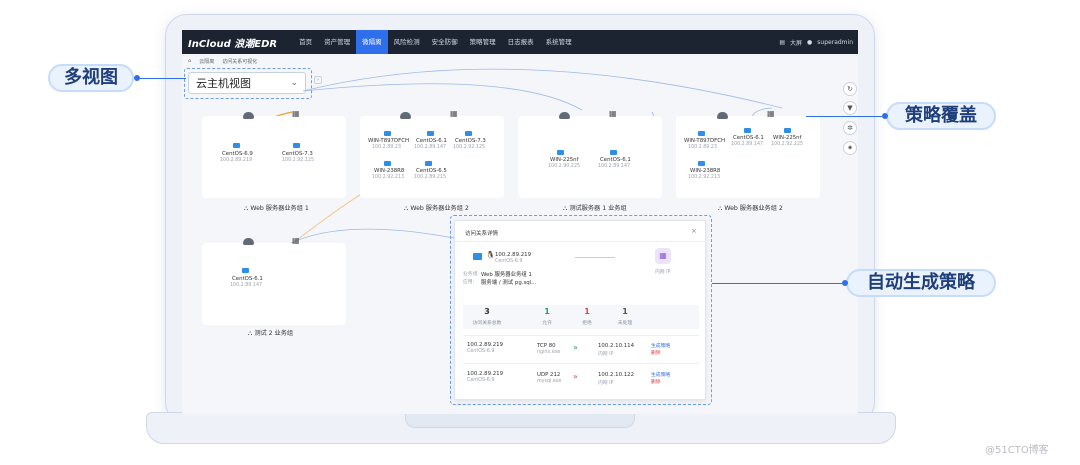 Image resolution: width=1080 pixels, height=465 pixels. Describe the element at coordinates (625, 311) in the screenshot. I see `stat-pending: 1` at that location.